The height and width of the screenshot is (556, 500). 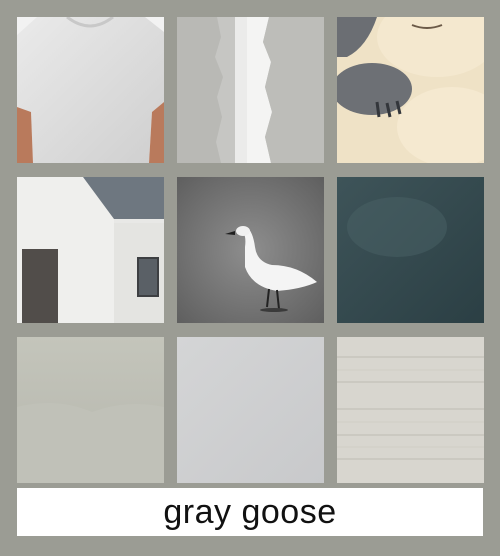 I want to click on tile-white-house, so click(x=90, y=250).